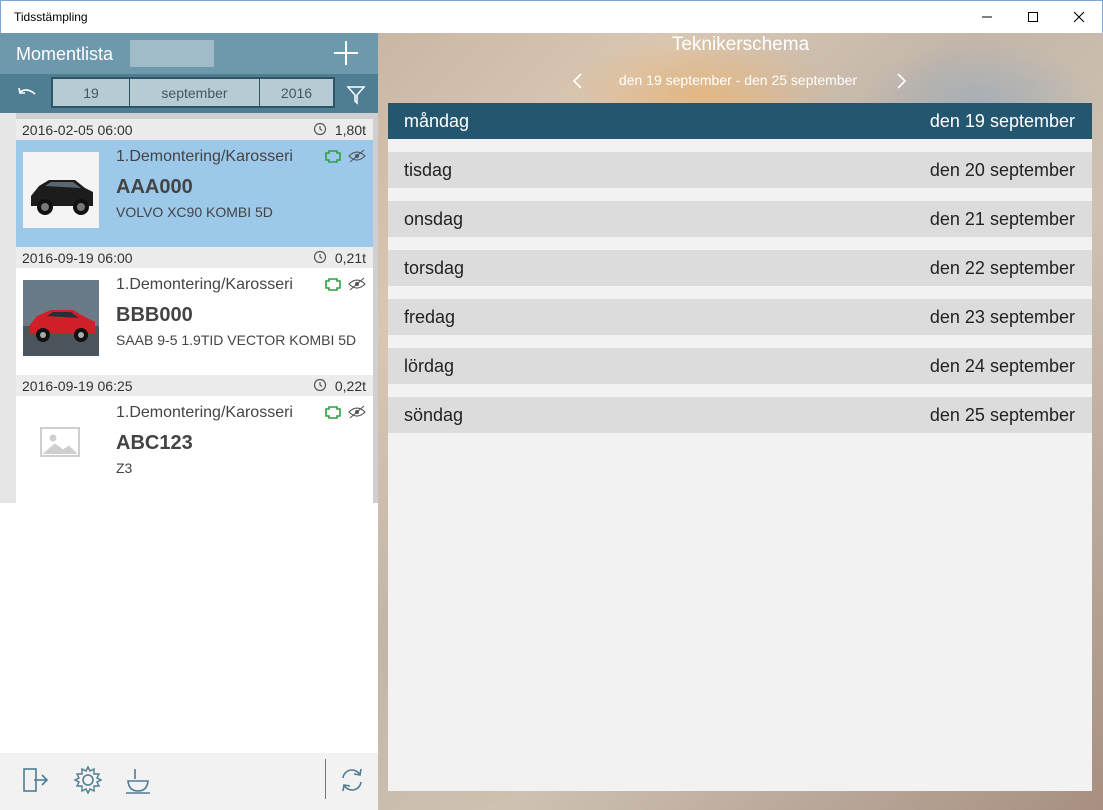  Describe the element at coordinates (901, 81) in the screenshot. I see `chevron-right-icon` at that location.